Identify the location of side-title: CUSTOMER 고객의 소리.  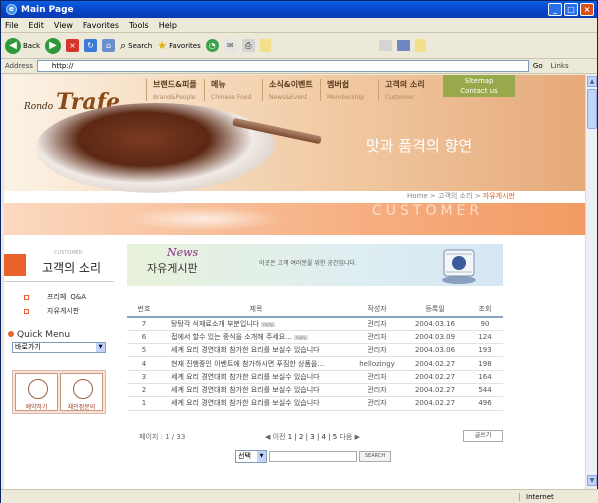
(59, 266).